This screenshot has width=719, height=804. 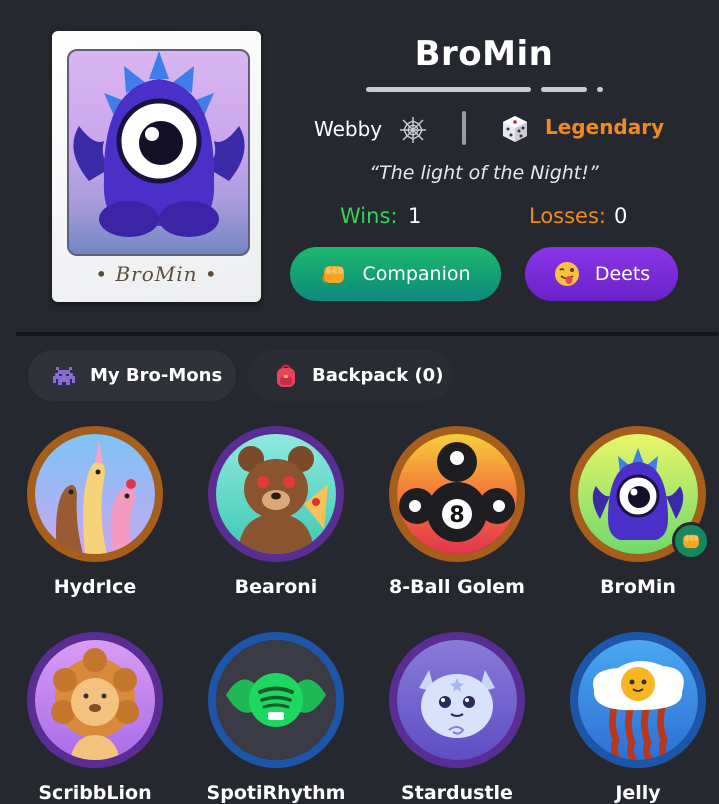 I want to click on companion-badge, so click(x=691, y=541).